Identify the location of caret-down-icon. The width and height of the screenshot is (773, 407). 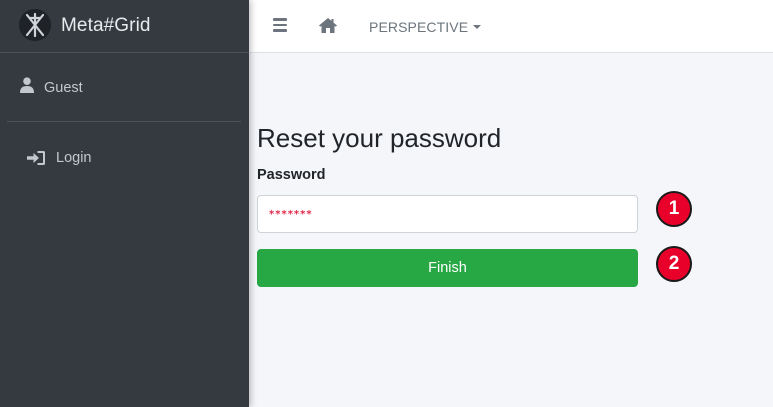
(477, 27).